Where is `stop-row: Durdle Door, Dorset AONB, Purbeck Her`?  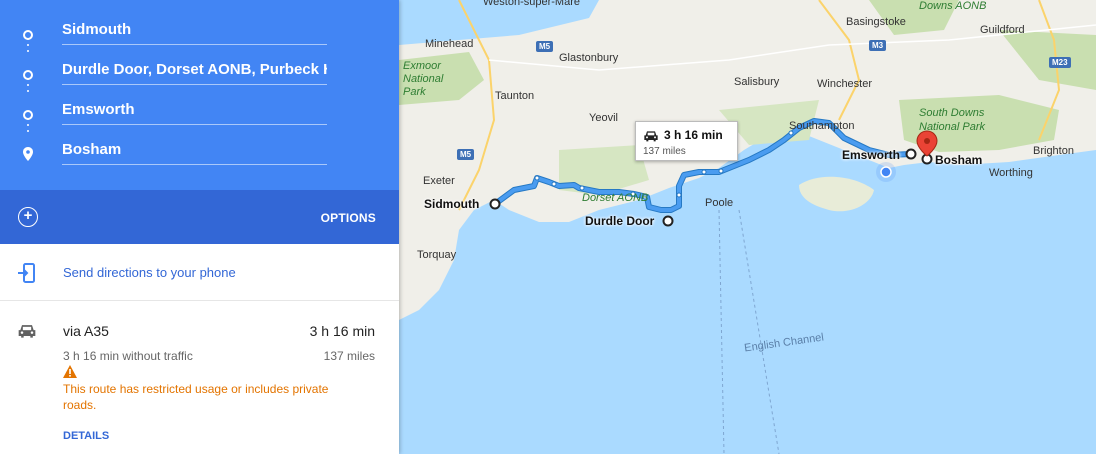
stop-row: Durdle Door, Dorset AONB, Purbeck Her is located at coordinates (199, 80).